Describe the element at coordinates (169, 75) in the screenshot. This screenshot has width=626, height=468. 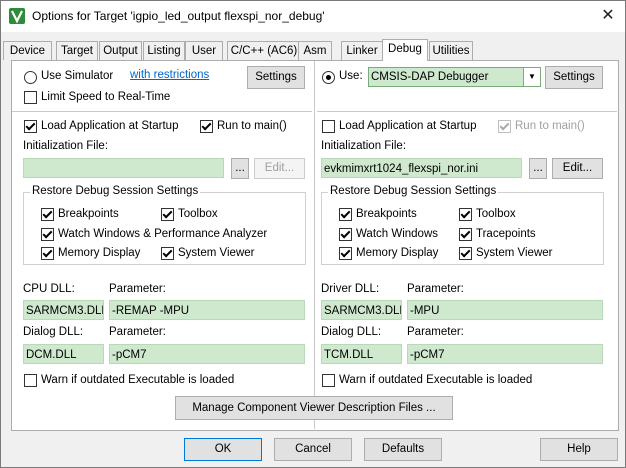
I see `with-restrictions-link: with restrictions` at that location.